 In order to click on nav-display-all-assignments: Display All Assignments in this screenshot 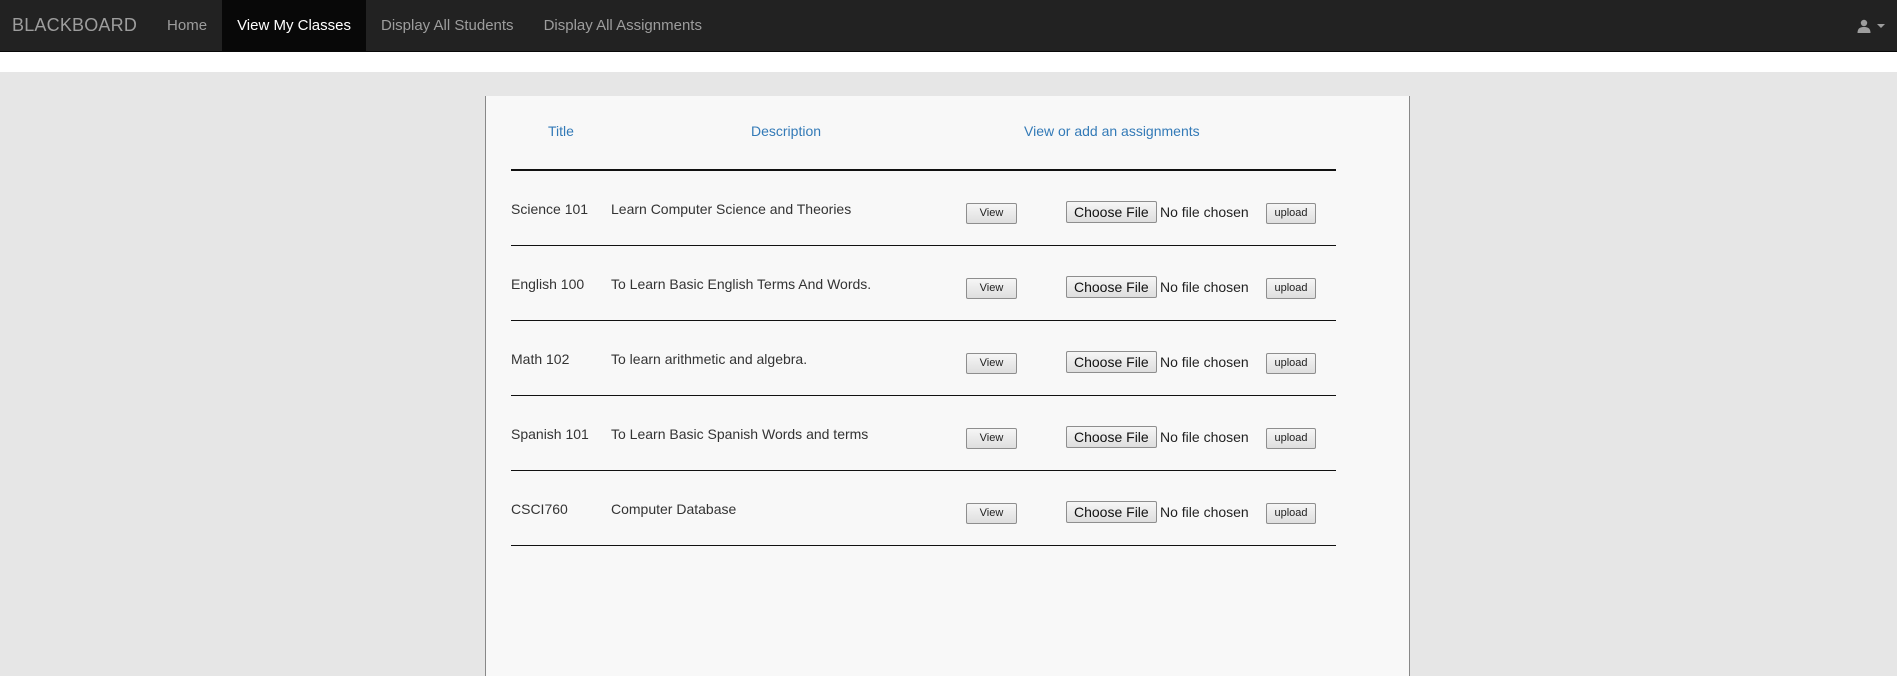, I will do `click(623, 25)`.